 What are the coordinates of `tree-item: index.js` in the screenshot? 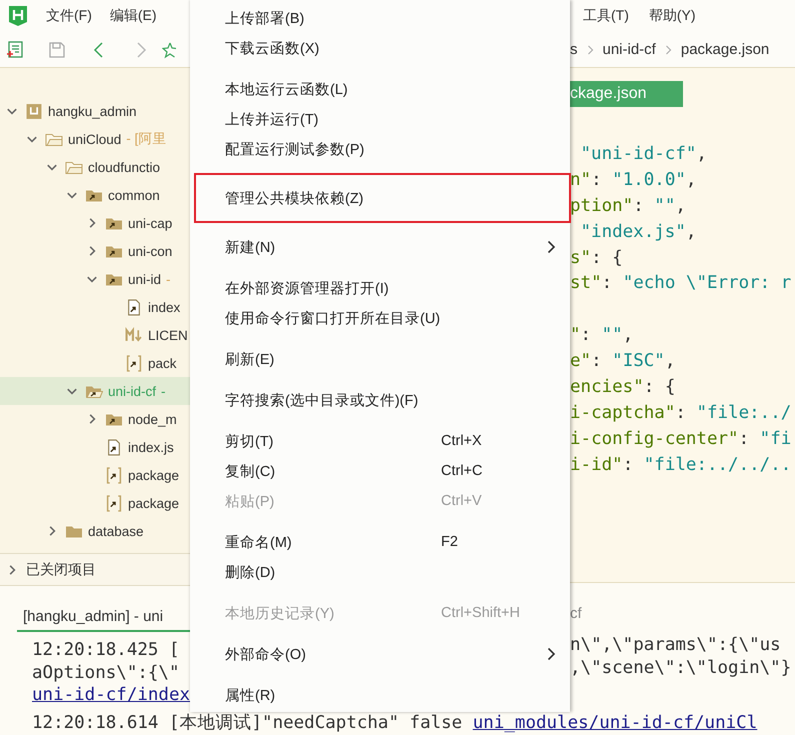 It's located at (95, 447).